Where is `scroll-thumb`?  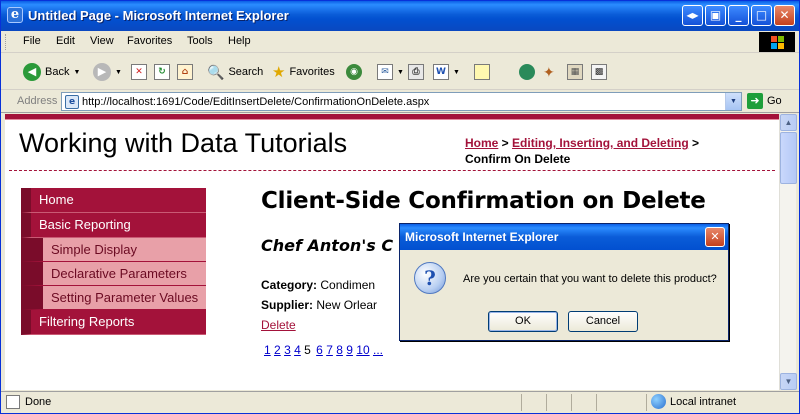 scroll-thumb is located at coordinates (788, 158).